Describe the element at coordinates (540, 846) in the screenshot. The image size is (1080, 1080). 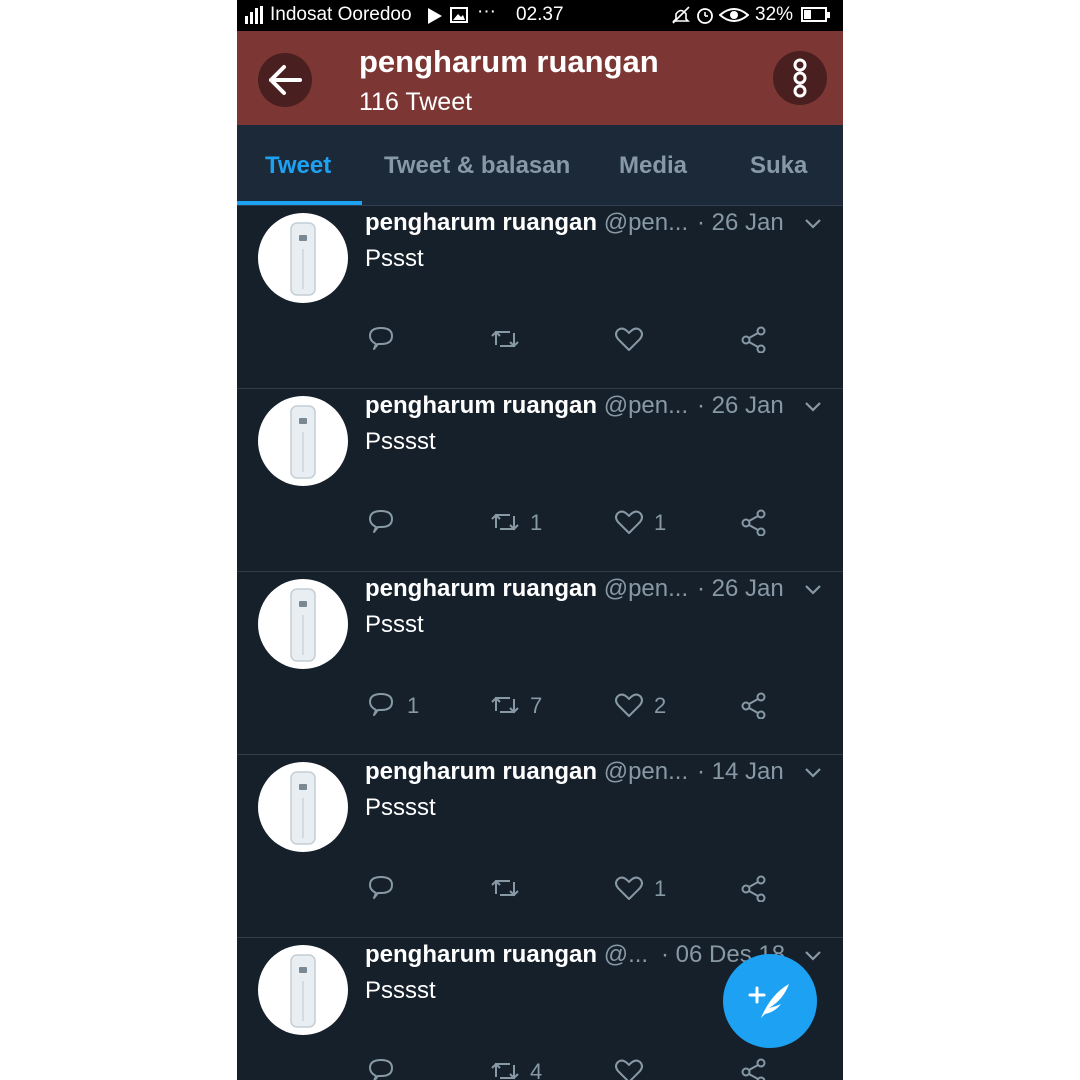
I see `tweet-item: pengharum ruangan @pen... · 14 Jan Psssst 1` at that location.